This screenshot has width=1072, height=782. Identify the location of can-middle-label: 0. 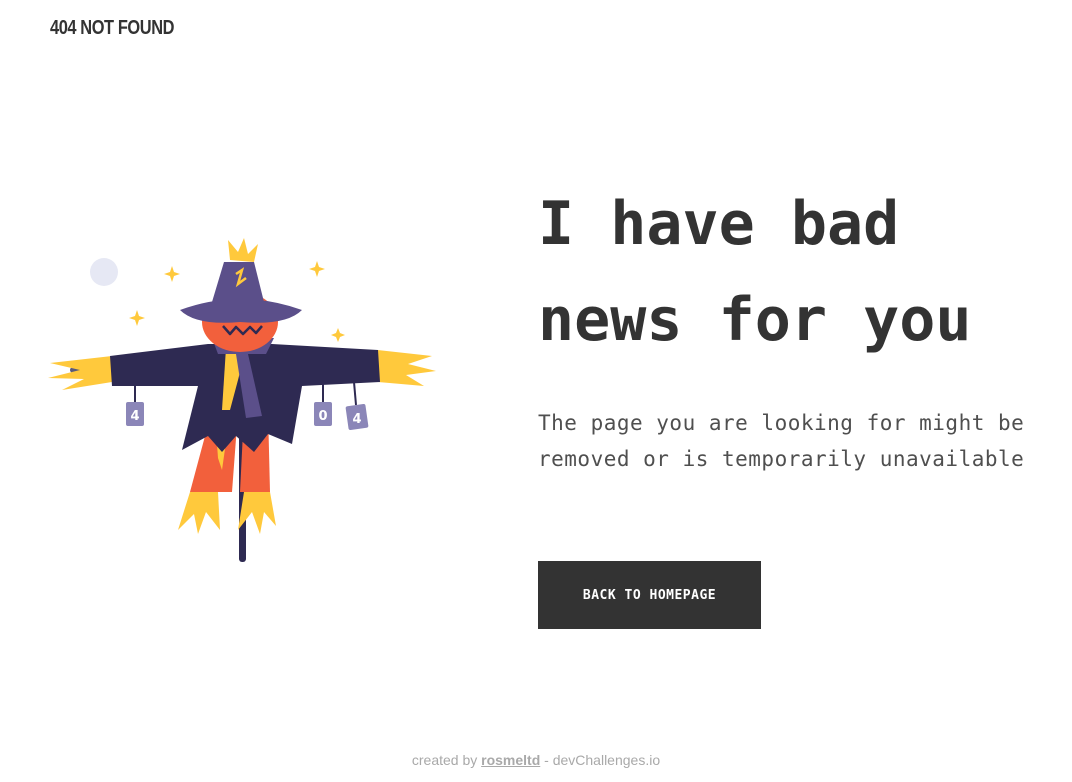
(322, 416).